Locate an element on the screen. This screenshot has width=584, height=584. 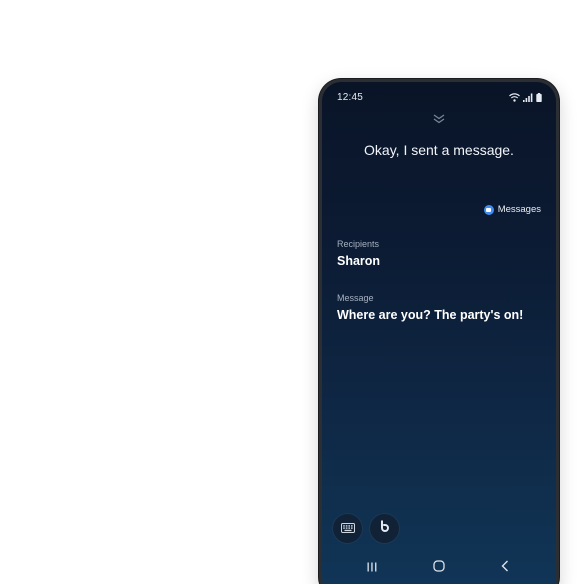
bixby-button is located at coordinates (384, 528).